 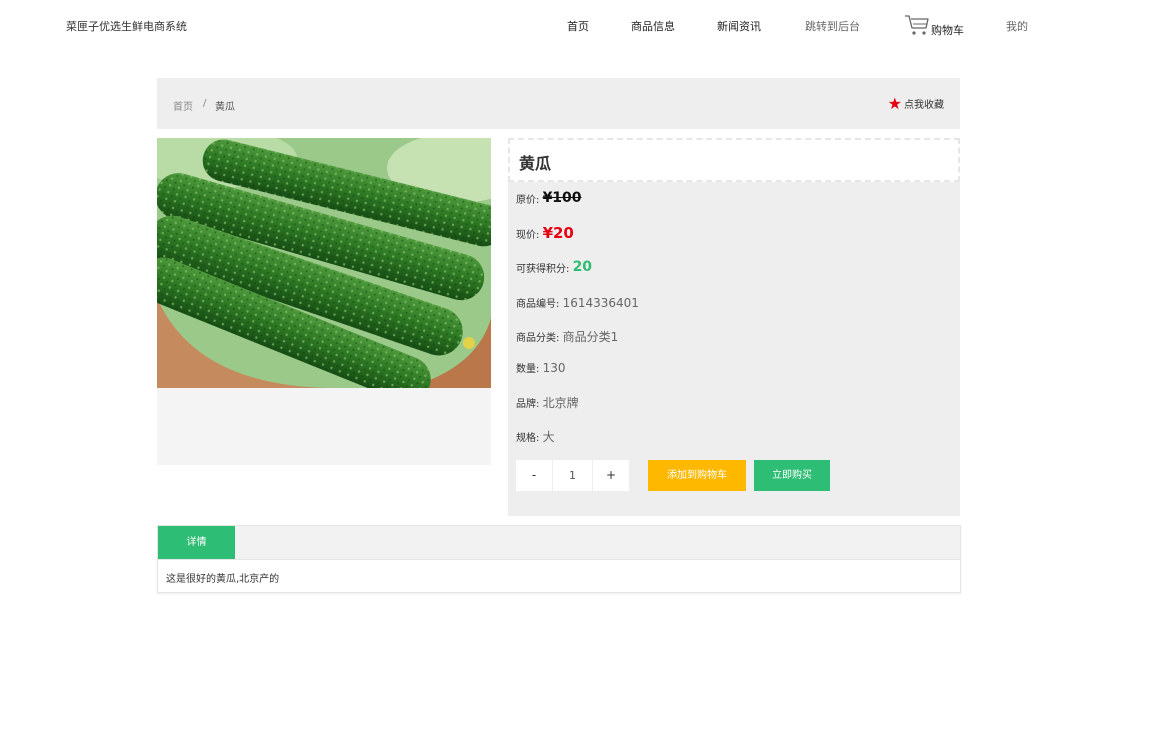 What do you see at coordinates (562, 198) in the screenshot?
I see `original-price: ¥100` at bounding box center [562, 198].